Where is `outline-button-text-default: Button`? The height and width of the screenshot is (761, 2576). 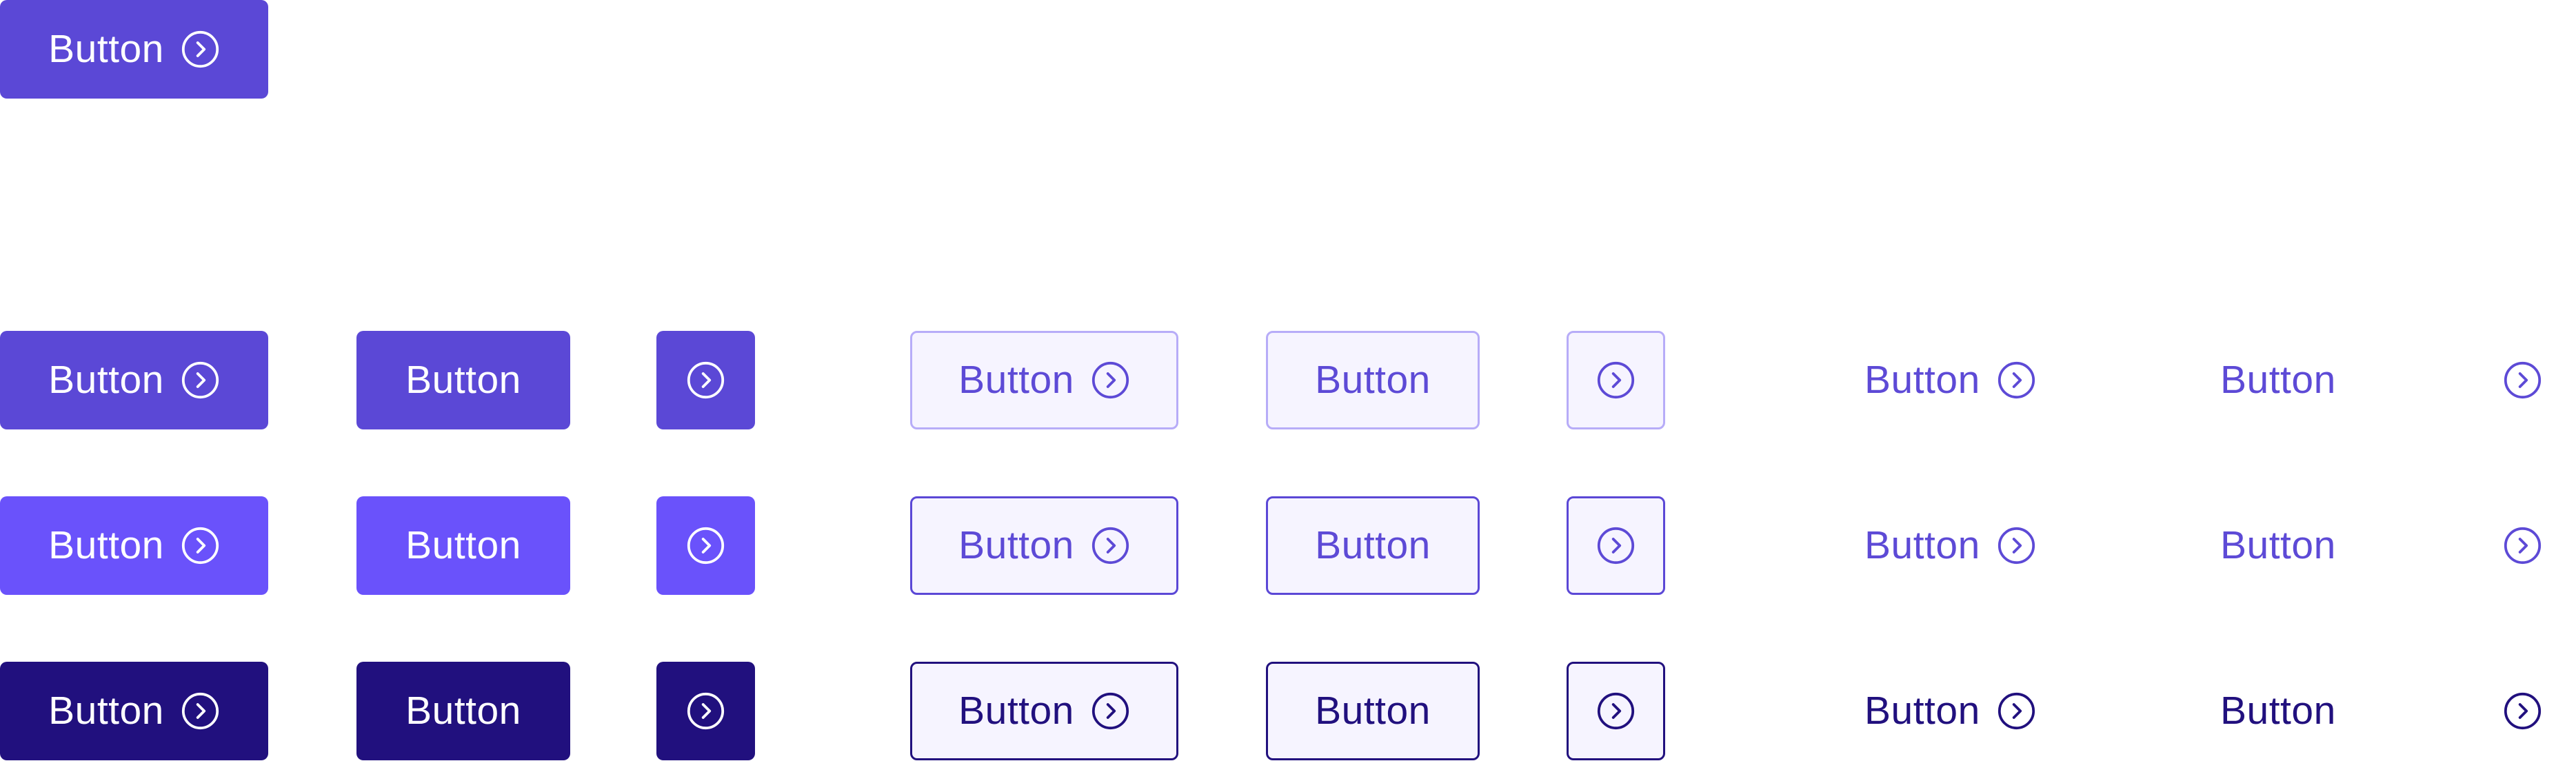
outline-button-text-default: Button is located at coordinates (1373, 380).